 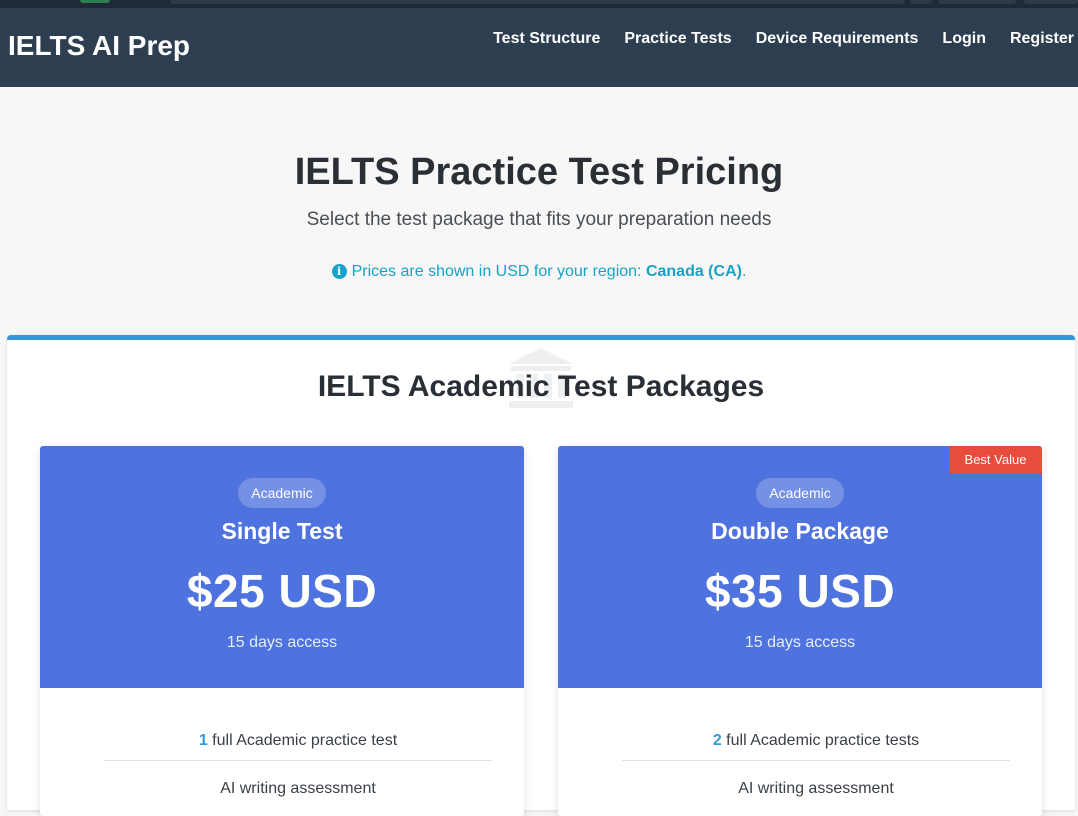 I want to click on feature-item: 2 full Academic practice tests, so click(x=816, y=724).